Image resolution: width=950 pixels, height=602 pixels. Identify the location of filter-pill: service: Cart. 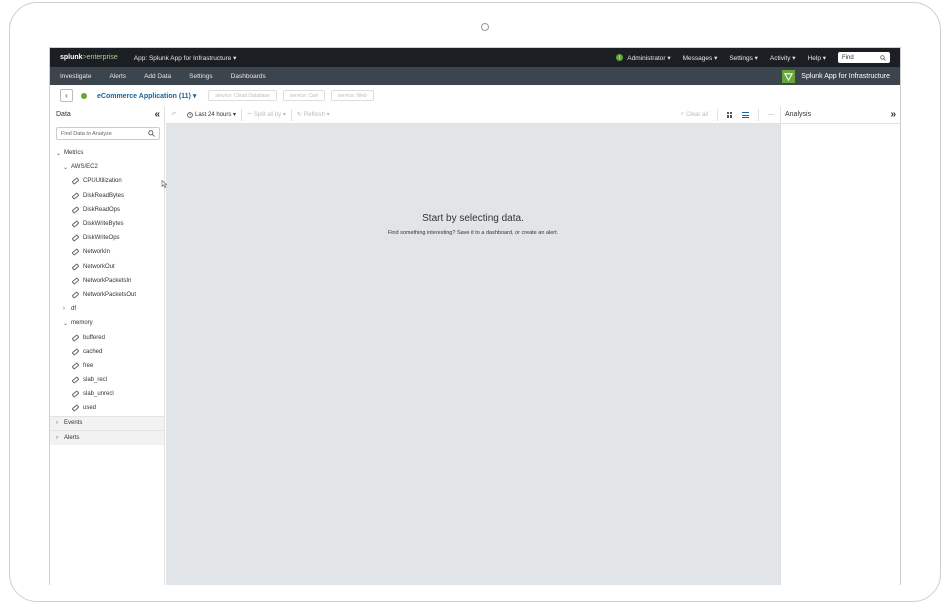
(303, 95).